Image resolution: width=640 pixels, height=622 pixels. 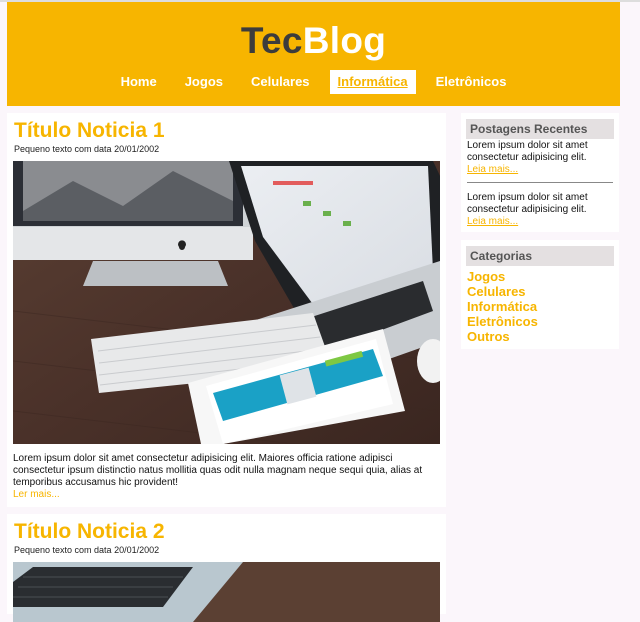 What do you see at coordinates (502, 291) in the screenshot?
I see `category-celulares: Celulares` at bounding box center [502, 291].